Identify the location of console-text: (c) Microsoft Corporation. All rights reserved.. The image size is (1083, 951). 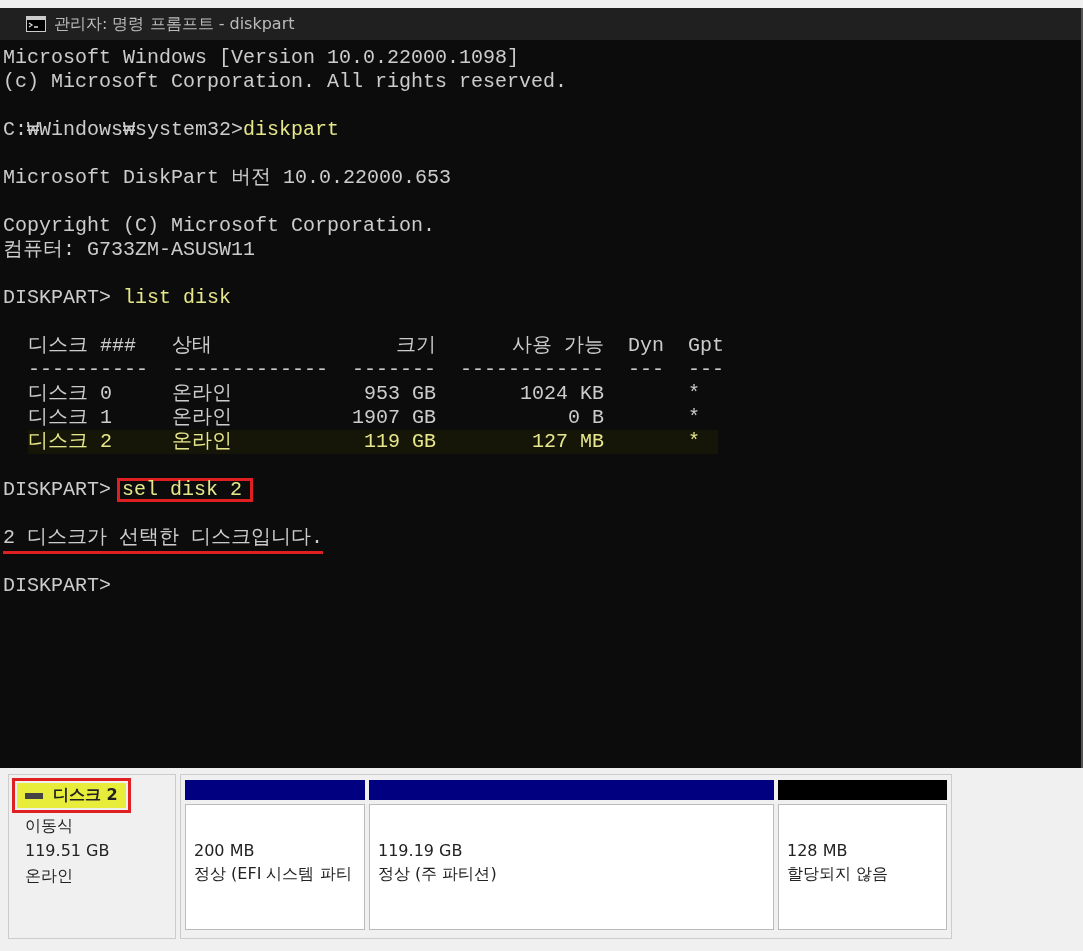
(285, 81).